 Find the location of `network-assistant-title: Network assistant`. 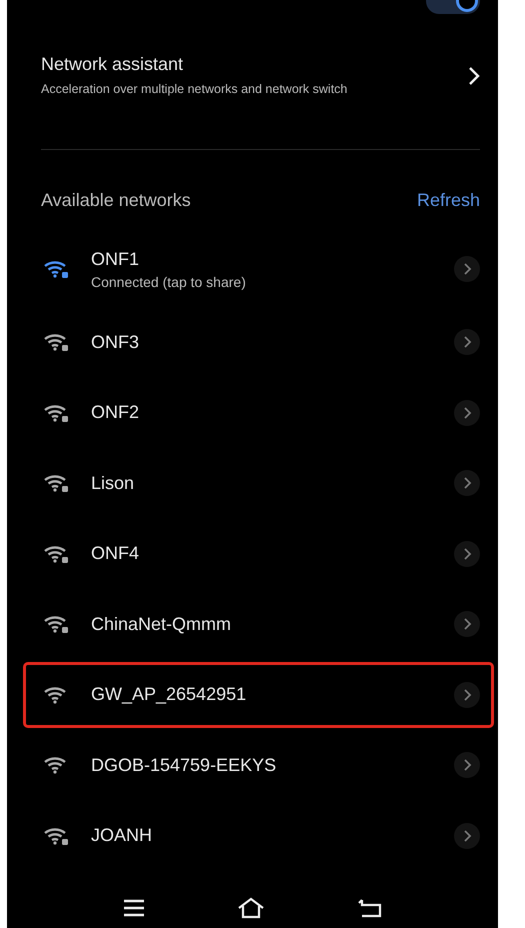

network-assistant-title: Network assistant is located at coordinates (244, 64).